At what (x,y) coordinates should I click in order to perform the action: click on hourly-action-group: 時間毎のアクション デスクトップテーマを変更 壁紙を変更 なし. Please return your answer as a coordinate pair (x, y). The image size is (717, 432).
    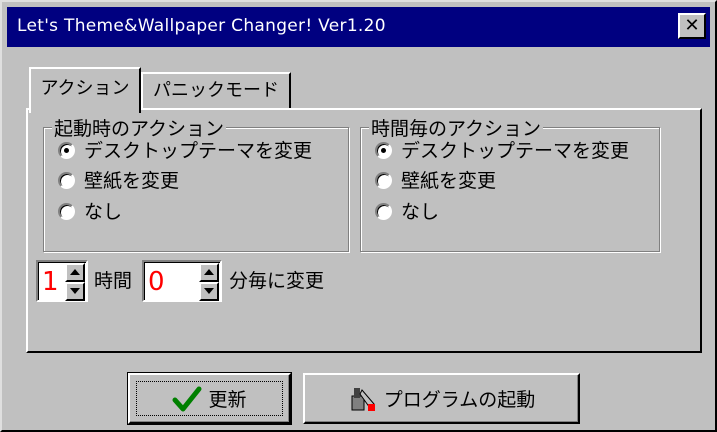
    Looking at the image, I should click on (510, 183).